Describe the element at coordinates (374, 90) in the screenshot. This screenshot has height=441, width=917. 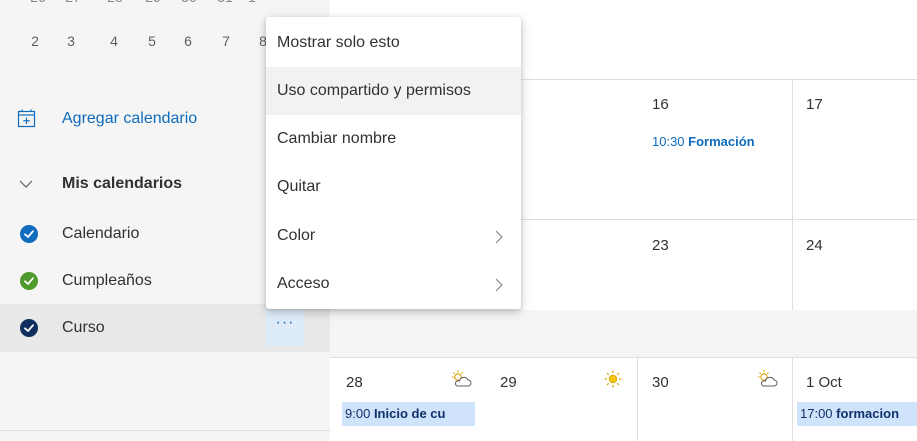
I see `menu-item-label: Uso compartido y permisos` at that location.